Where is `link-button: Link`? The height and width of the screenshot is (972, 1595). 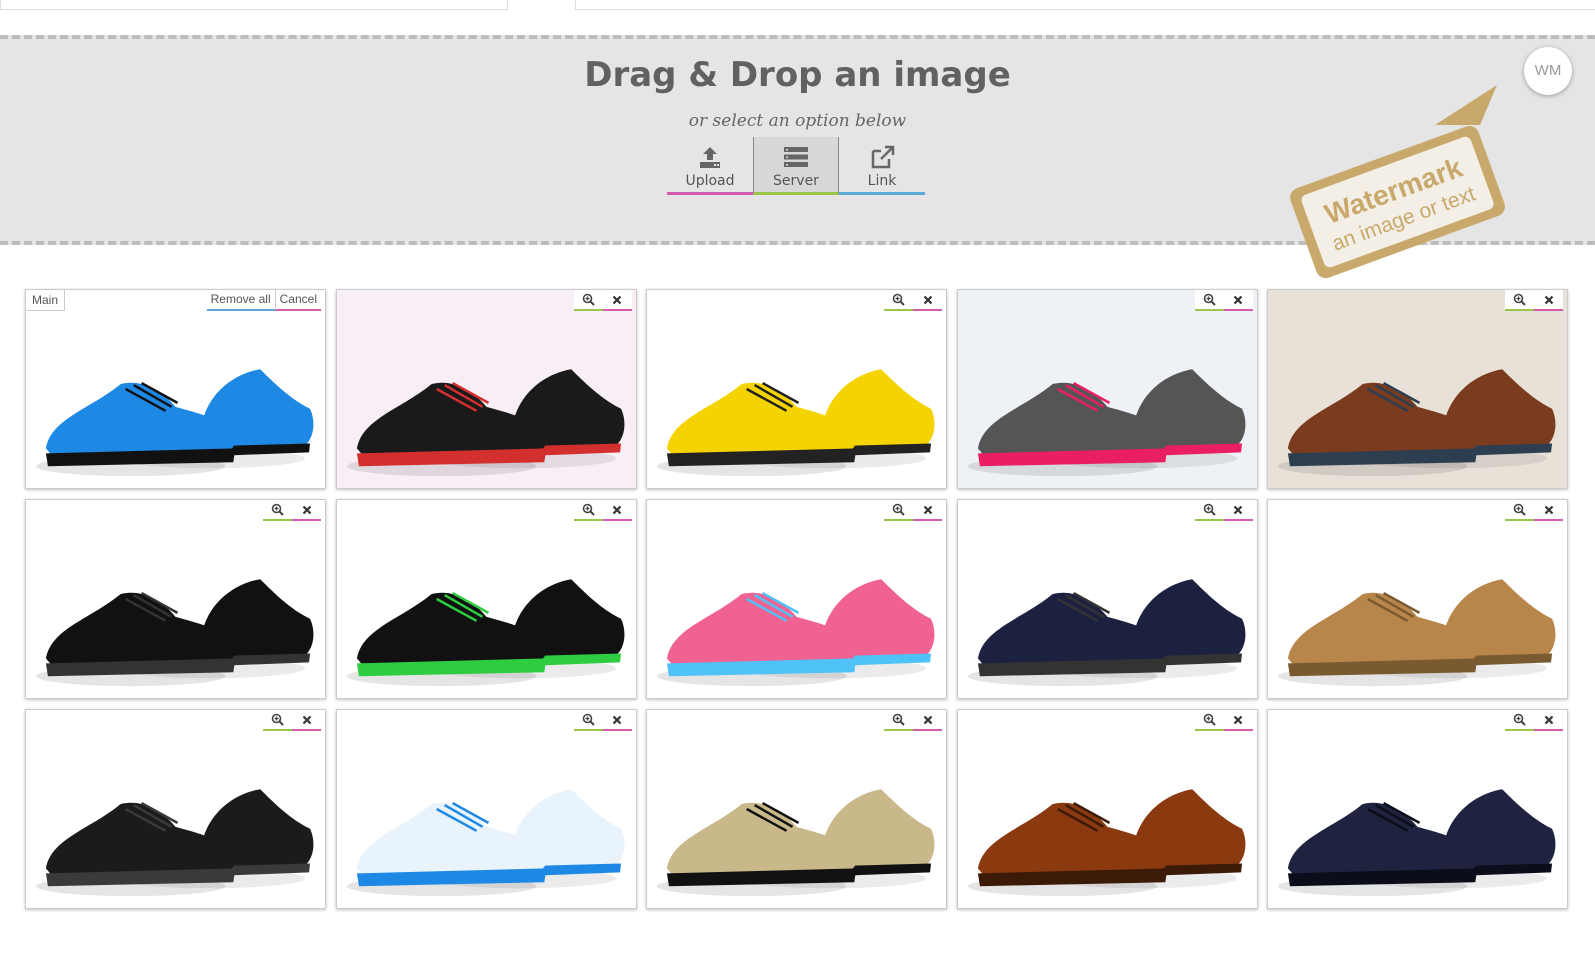 link-button: Link is located at coordinates (882, 166).